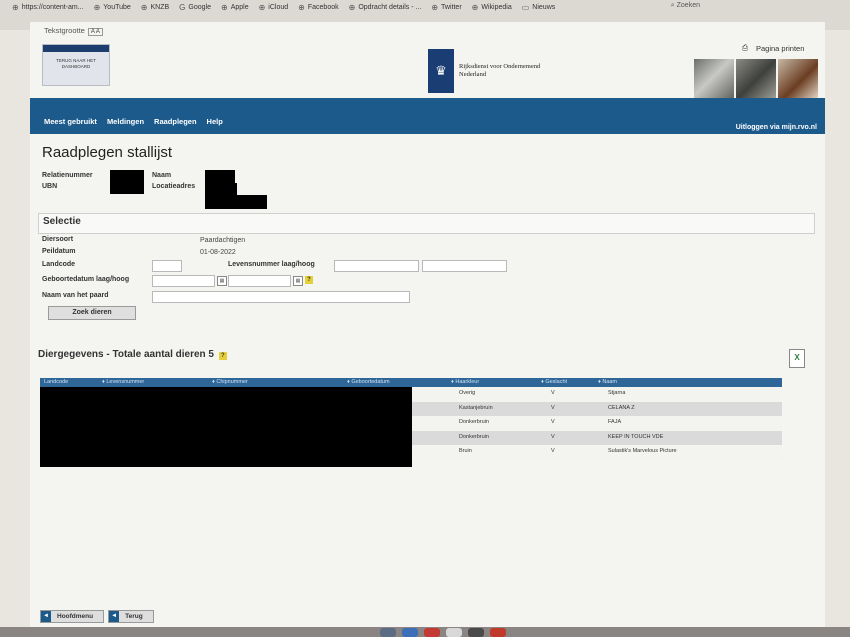 The height and width of the screenshot is (637, 850). Describe the element at coordinates (131, 616) in the screenshot. I see `back-button: ◄ Terug` at that location.